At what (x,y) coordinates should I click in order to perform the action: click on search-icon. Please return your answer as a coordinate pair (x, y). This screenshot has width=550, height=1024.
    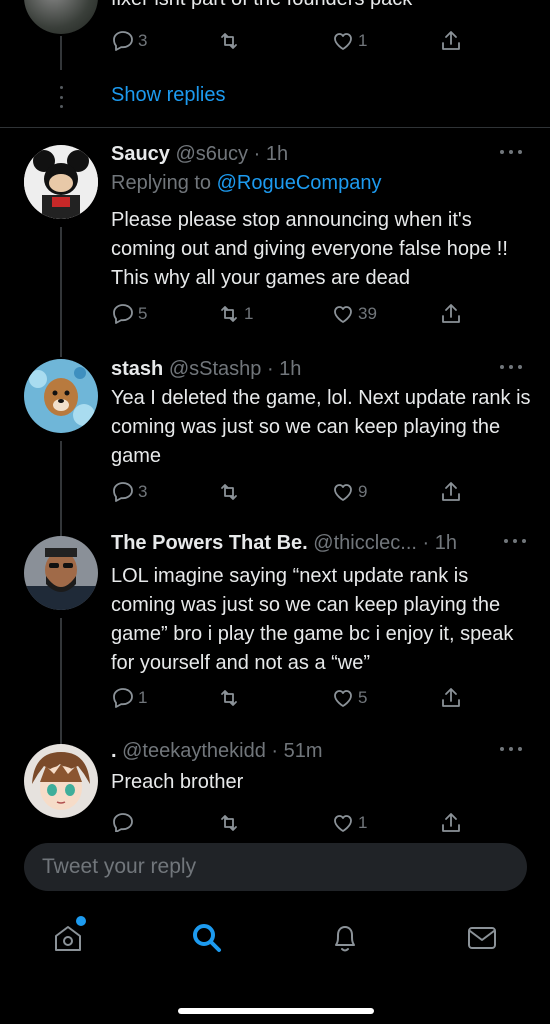
    Looking at the image, I should click on (207, 938).